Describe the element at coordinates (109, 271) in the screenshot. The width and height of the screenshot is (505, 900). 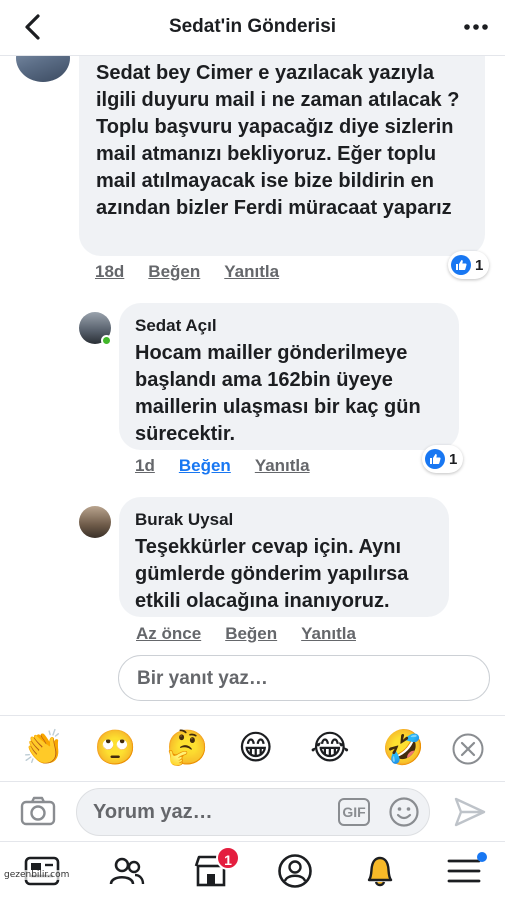
I see `comment-time: 18d` at that location.